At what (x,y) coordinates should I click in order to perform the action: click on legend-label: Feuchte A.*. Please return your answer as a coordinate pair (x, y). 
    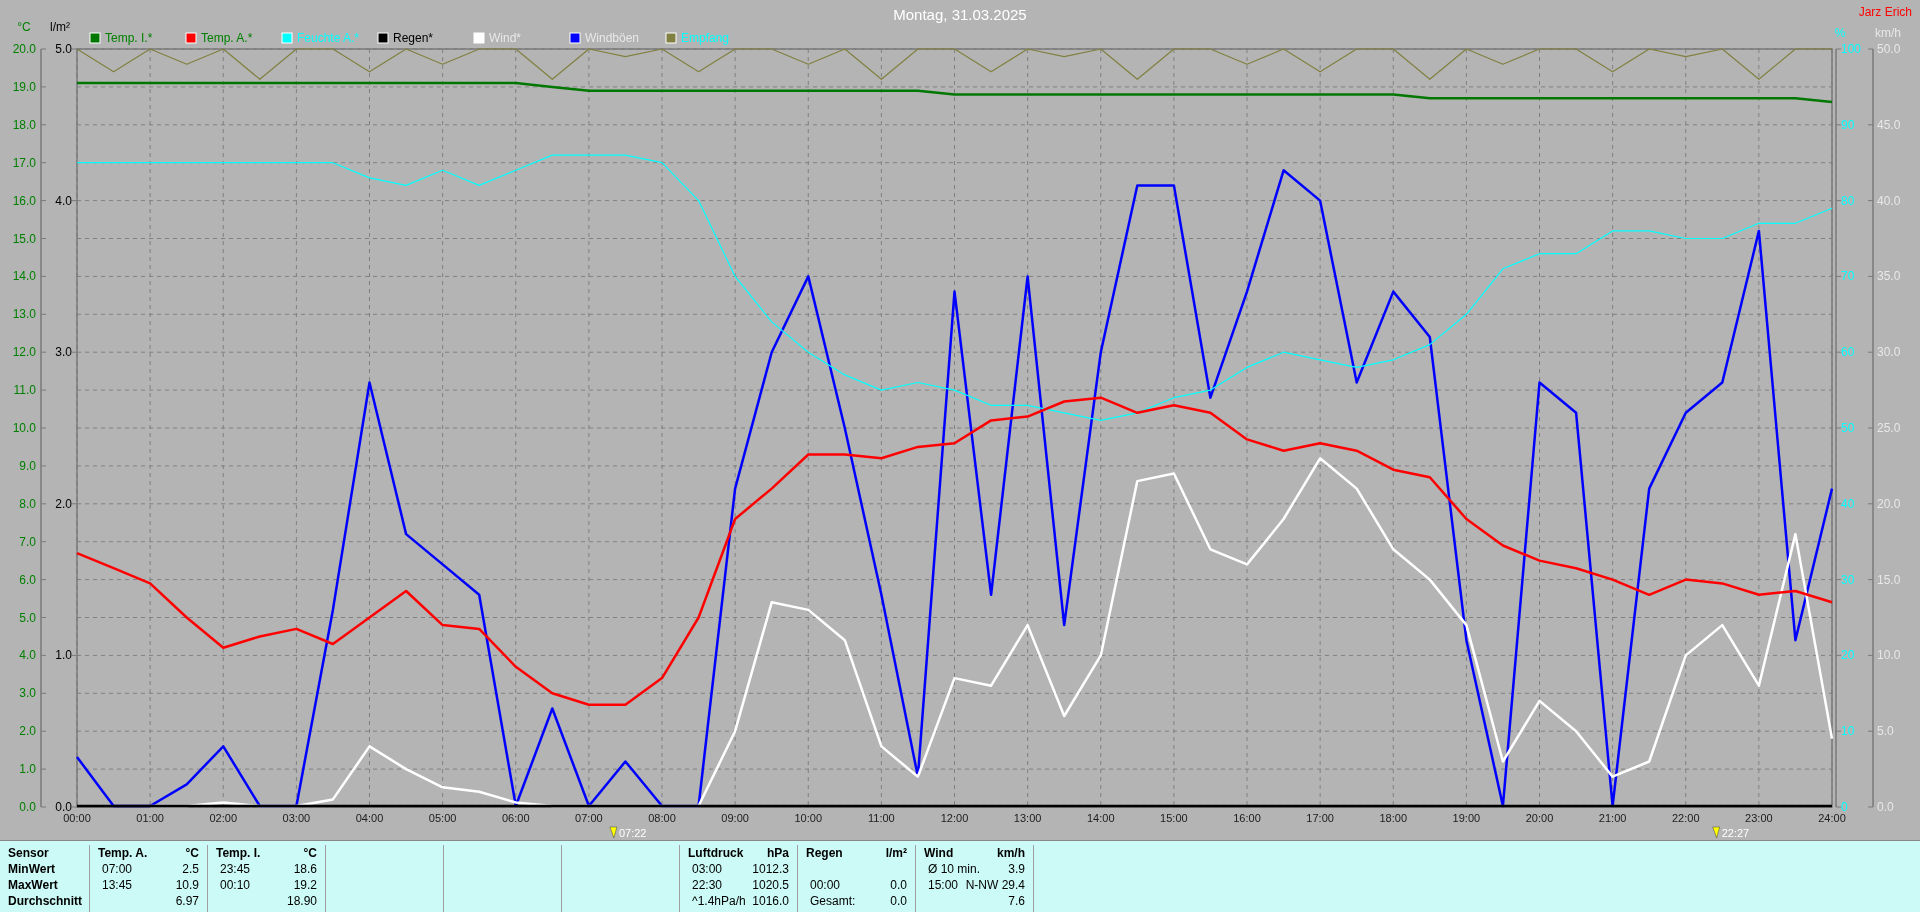
    Looking at the image, I should click on (328, 38).